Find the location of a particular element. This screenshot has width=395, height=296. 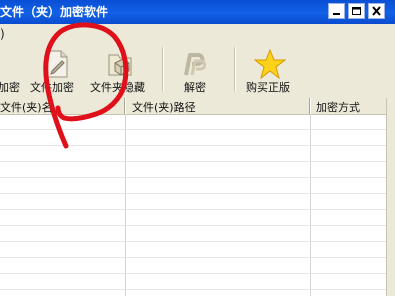

maximize-button is located at coordinates (356, 11).